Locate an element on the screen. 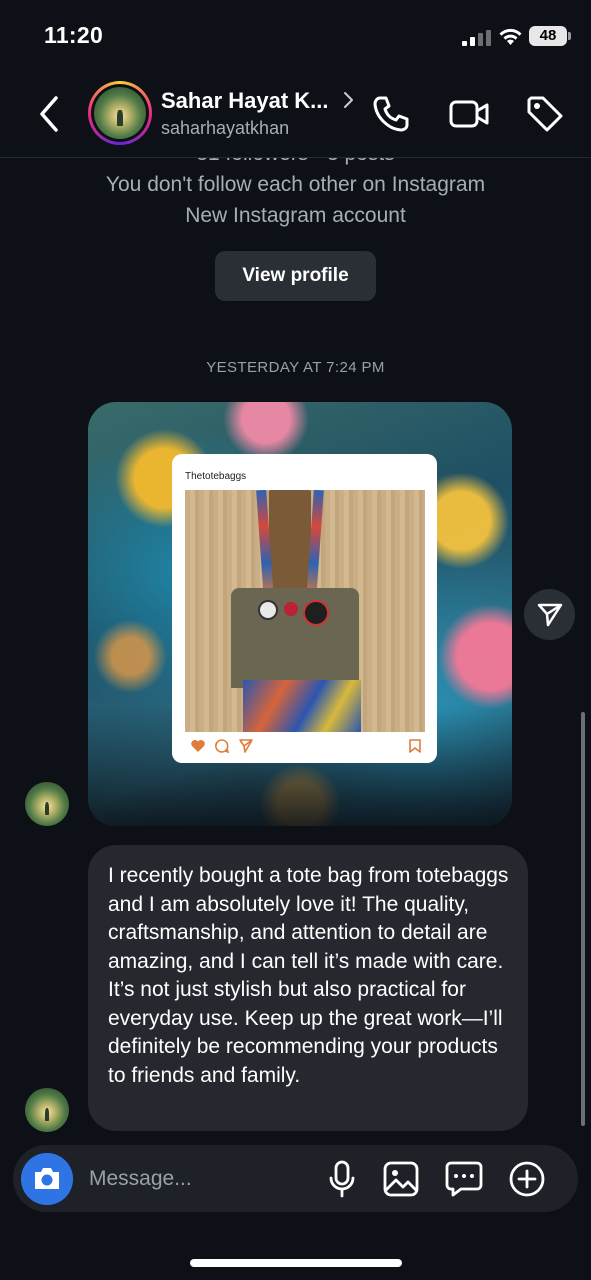 This screenshot has width=591, height=1280. view-profile-button: View profile is located at coordinates (295, 276).